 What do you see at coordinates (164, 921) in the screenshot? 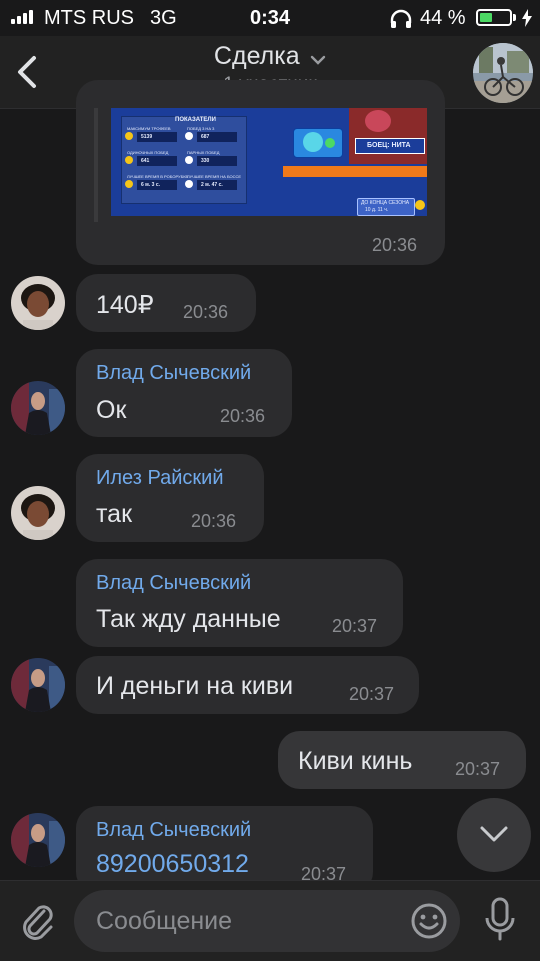
I see `message-placeholder: Сообщение` at bounding box center [164, 921].